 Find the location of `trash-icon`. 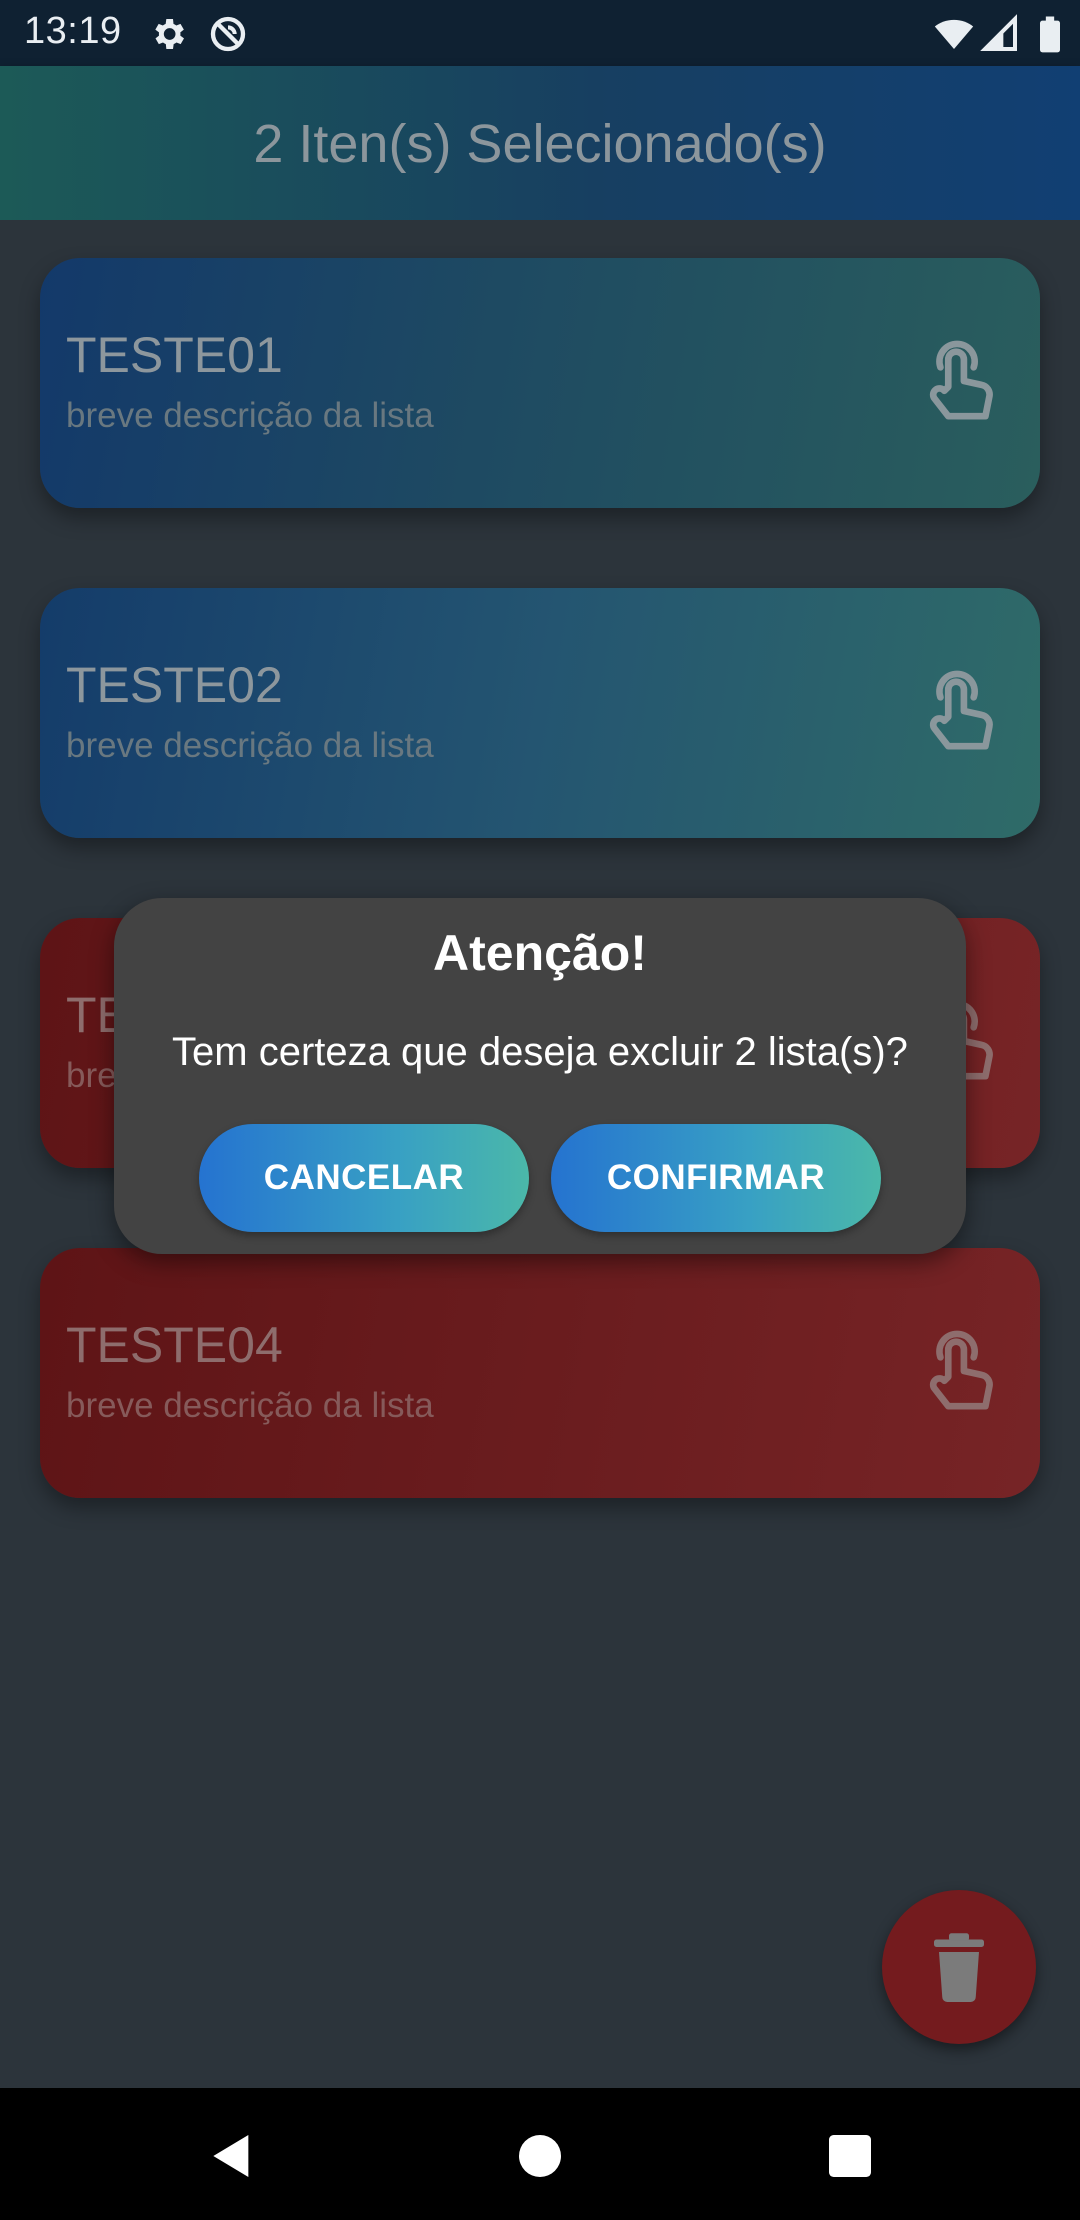

trash-icon is located at coordinates (959, 1967).